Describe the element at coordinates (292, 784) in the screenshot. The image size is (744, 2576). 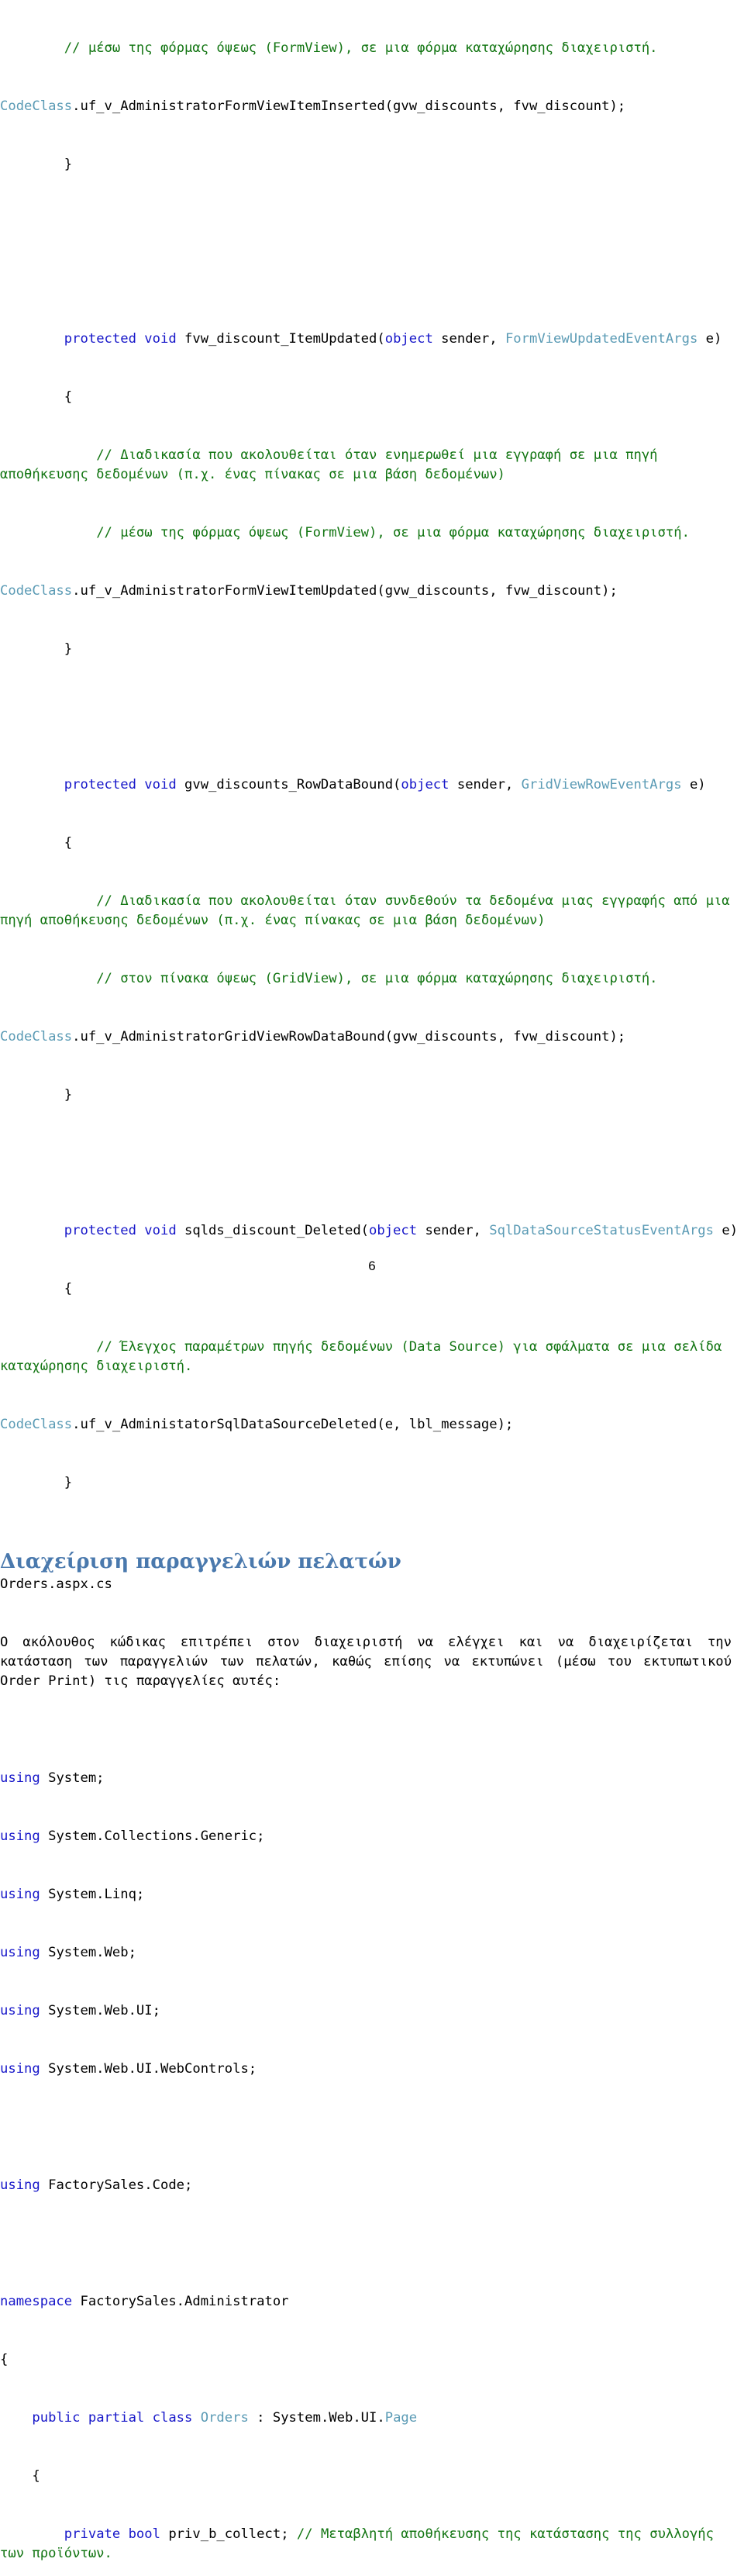
I see `method-name: gvw_discounts_RowDataBound(` at that location.